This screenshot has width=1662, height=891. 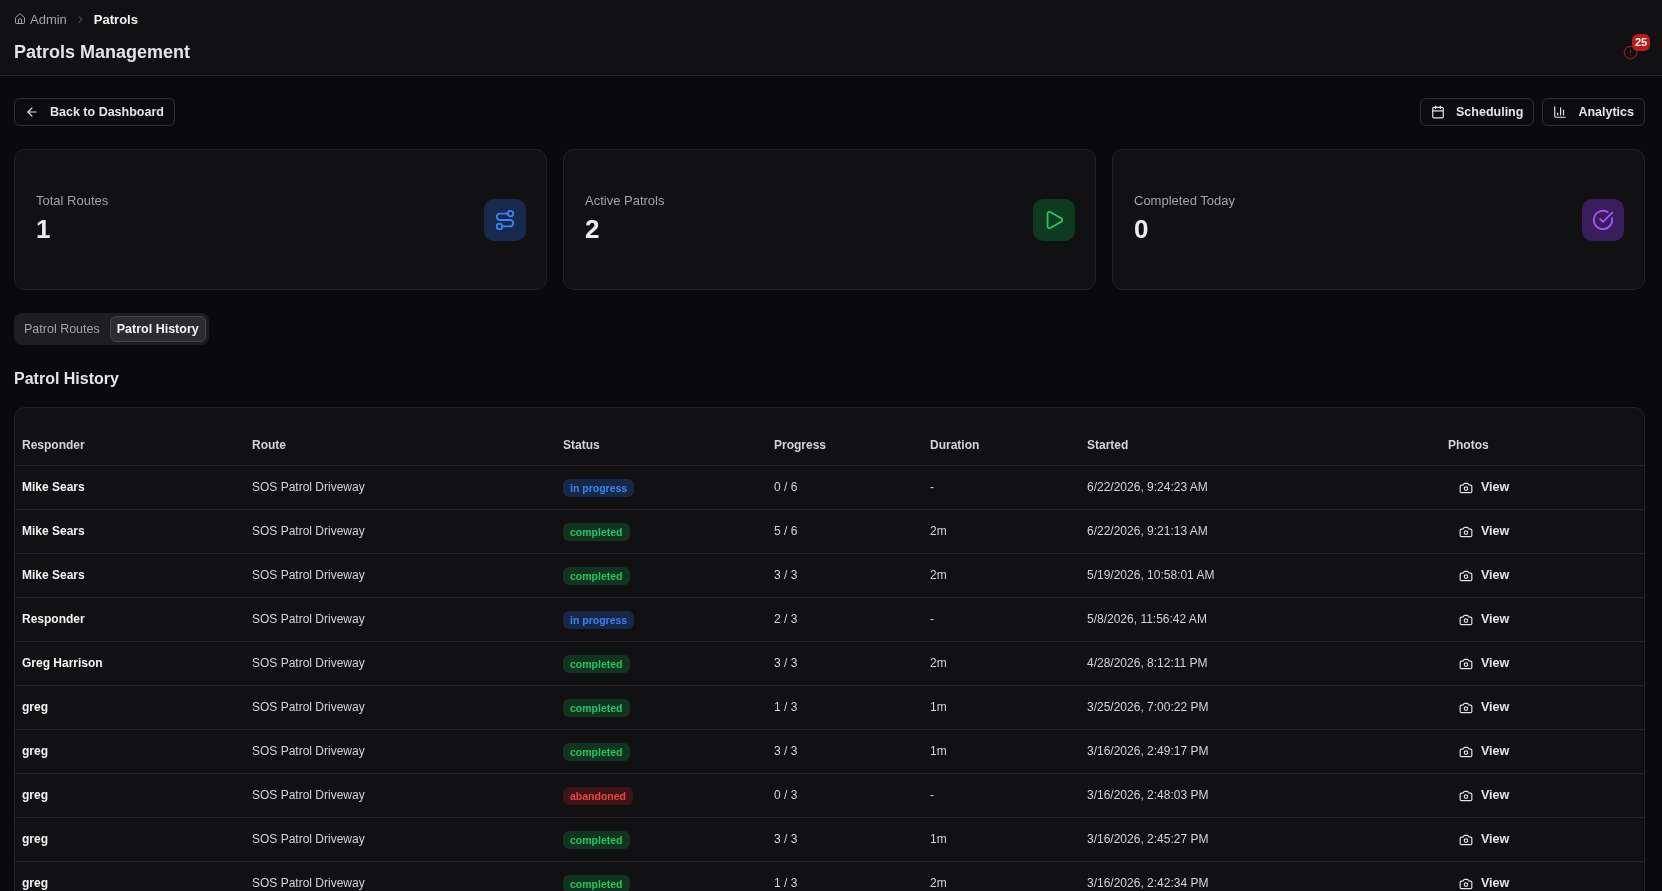 I want to click on progress-text: 0 / 3, so click(x=786, y=795).